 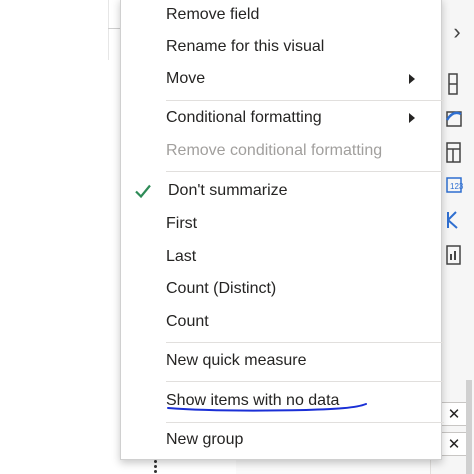 I want to click on annotation-underline, so click(x=267, y=407).